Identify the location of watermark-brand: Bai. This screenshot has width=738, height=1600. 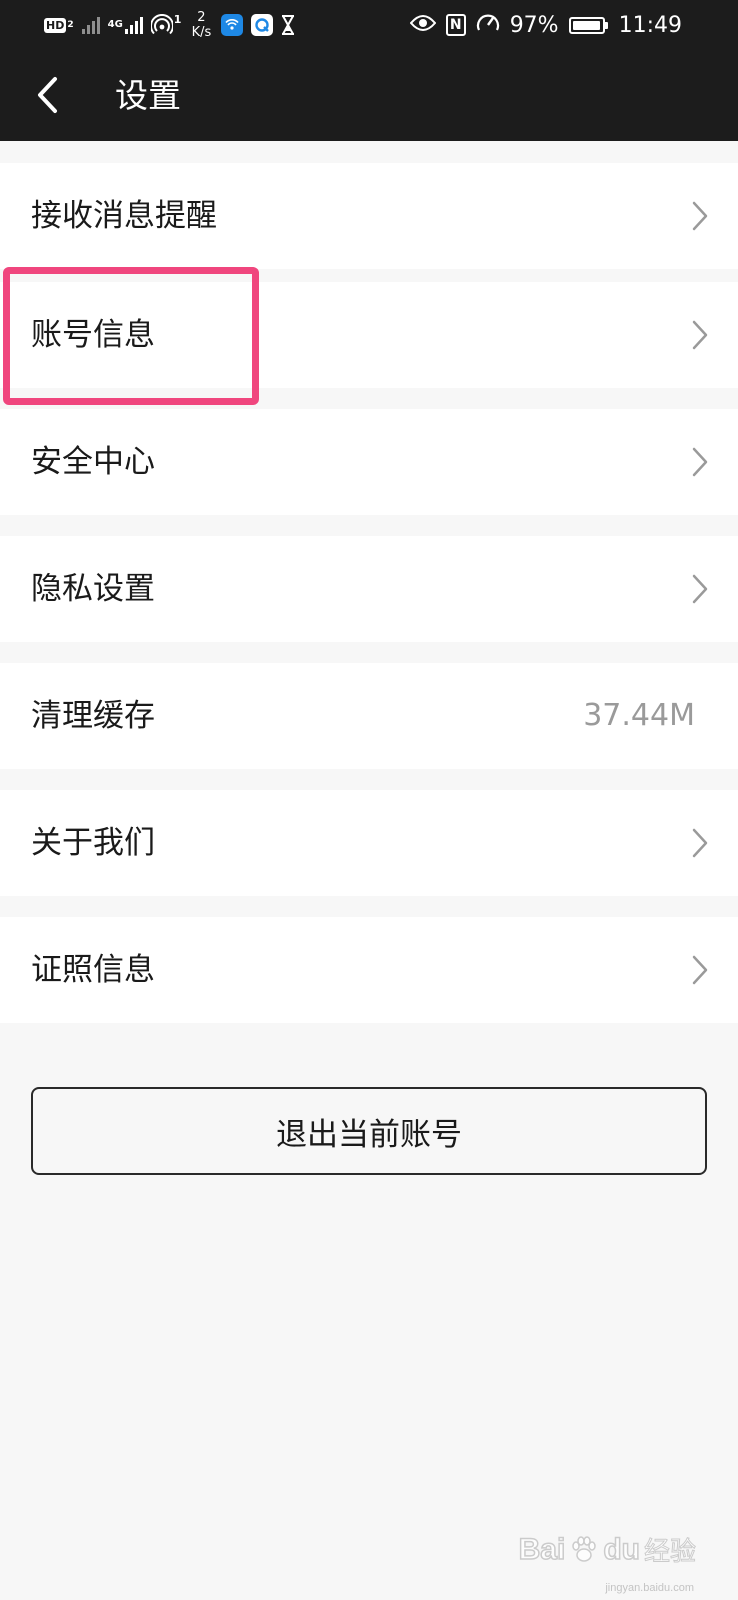
(542, 1549).